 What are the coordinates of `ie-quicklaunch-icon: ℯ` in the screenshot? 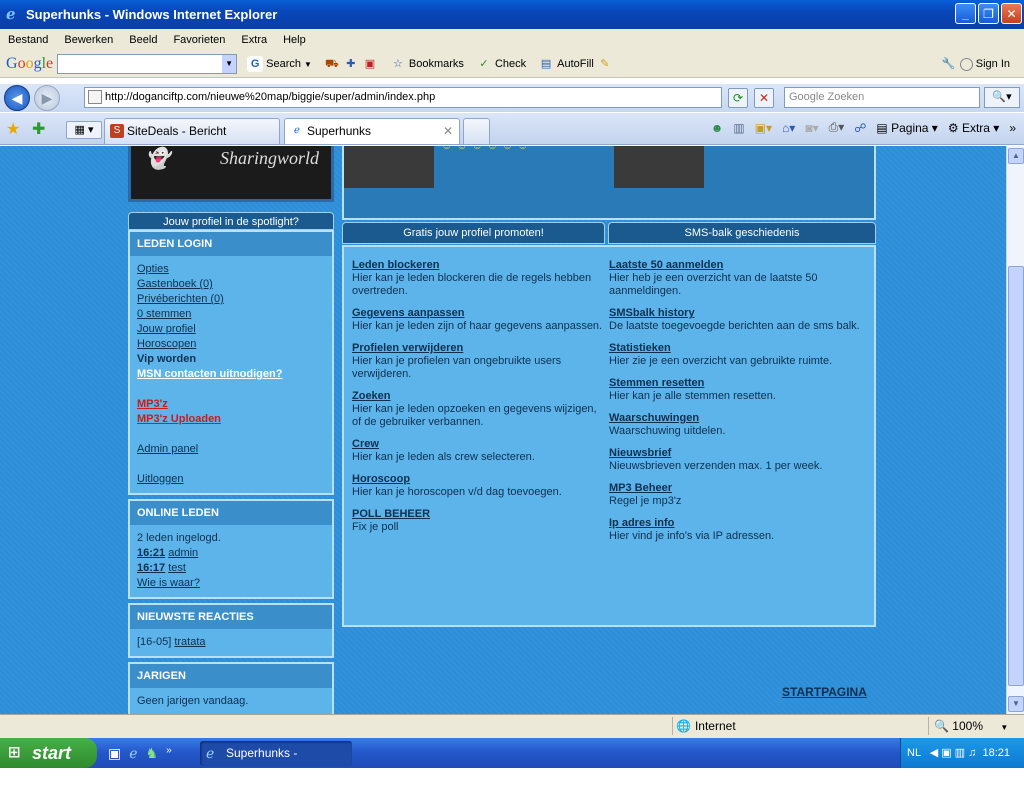 It's located at (133, 753).